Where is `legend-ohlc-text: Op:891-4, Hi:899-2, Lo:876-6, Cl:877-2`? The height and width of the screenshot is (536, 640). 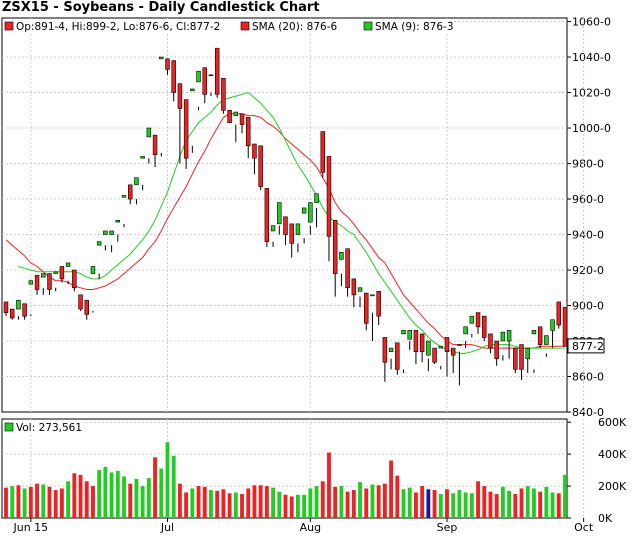
legend-ohlc-text: Op:891-4, Hi:899-2, Lo:876-6, Cl:877-2 is located at coordinates (118, 27).